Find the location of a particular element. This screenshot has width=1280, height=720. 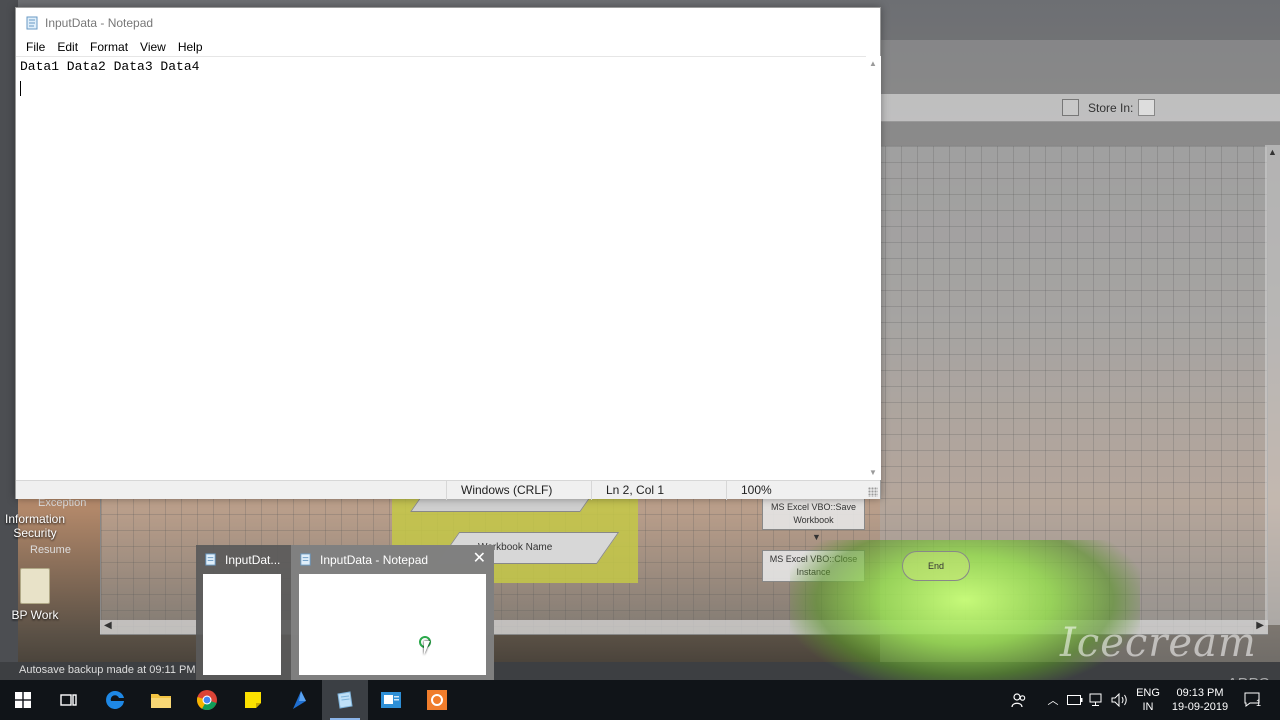

text-caret is located at coordinates (20, 88).